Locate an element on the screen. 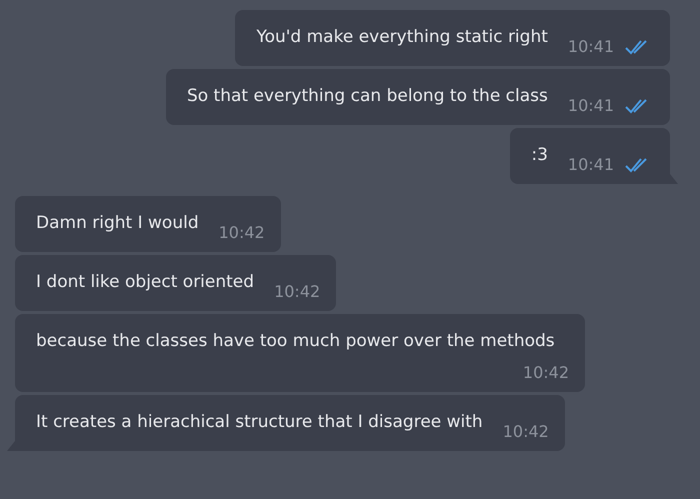 The height and width of the screenshot is (499, 700). message-text: It creates a hierachical structure that I disagree with is located at coordinates (259, 422).